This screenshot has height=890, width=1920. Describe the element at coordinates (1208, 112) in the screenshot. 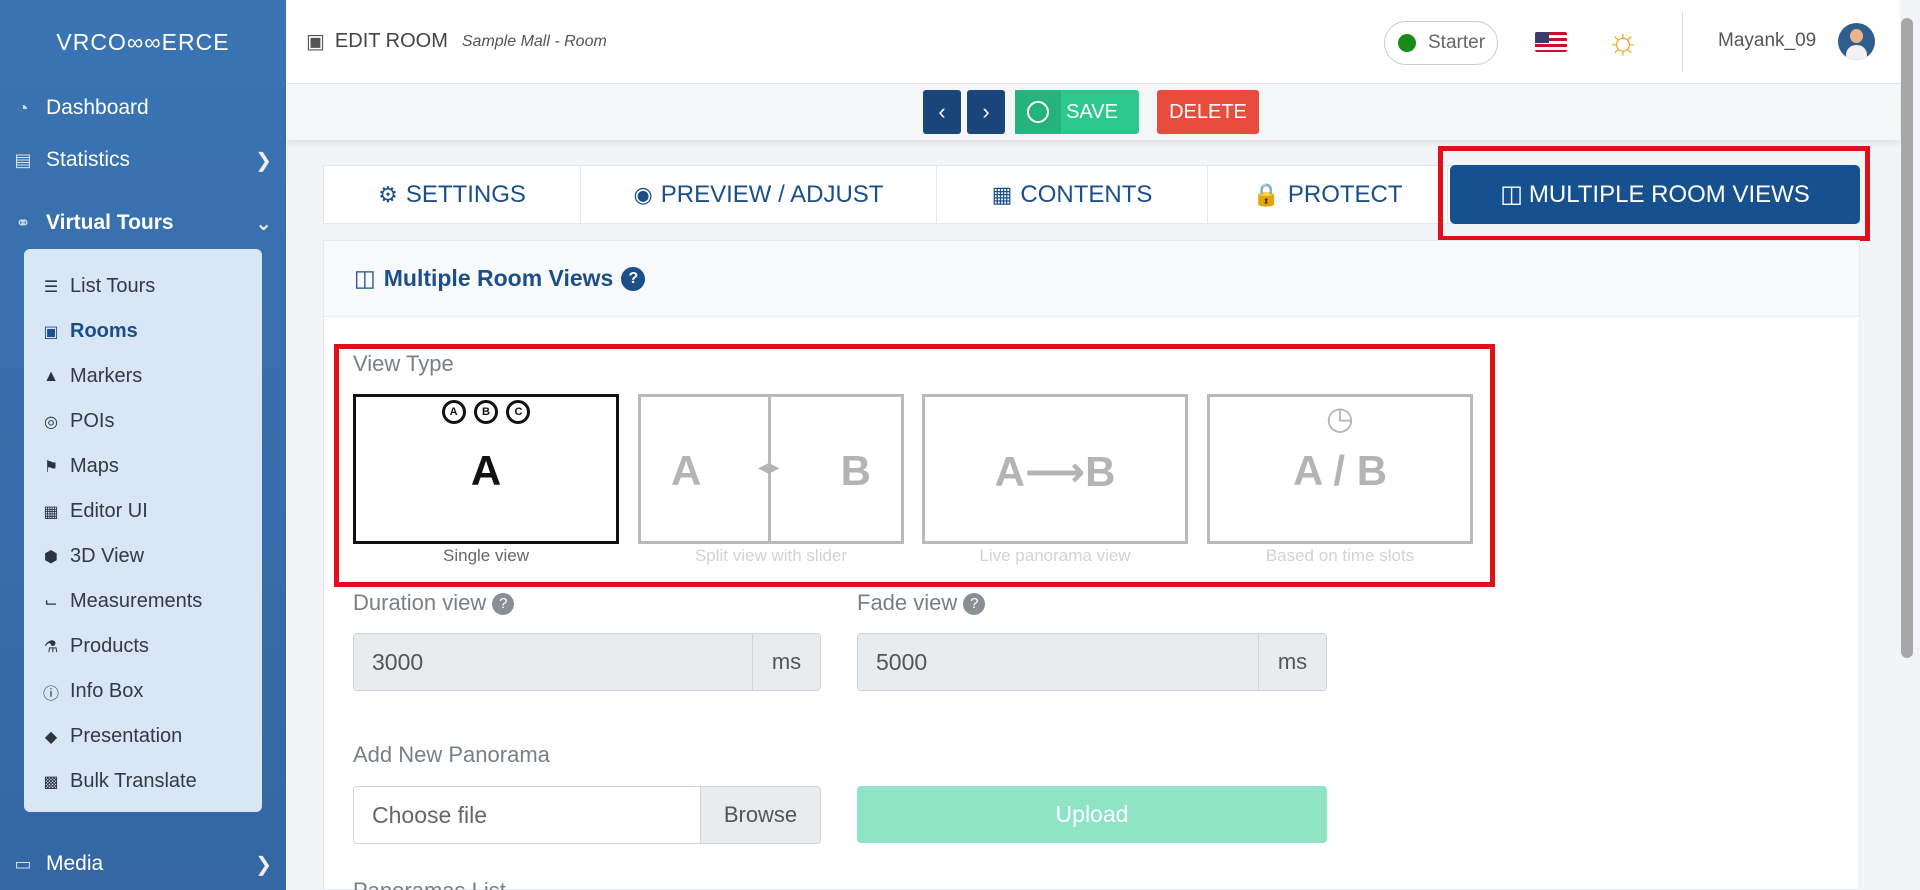

I see `delete-button: DELETE` at that location.